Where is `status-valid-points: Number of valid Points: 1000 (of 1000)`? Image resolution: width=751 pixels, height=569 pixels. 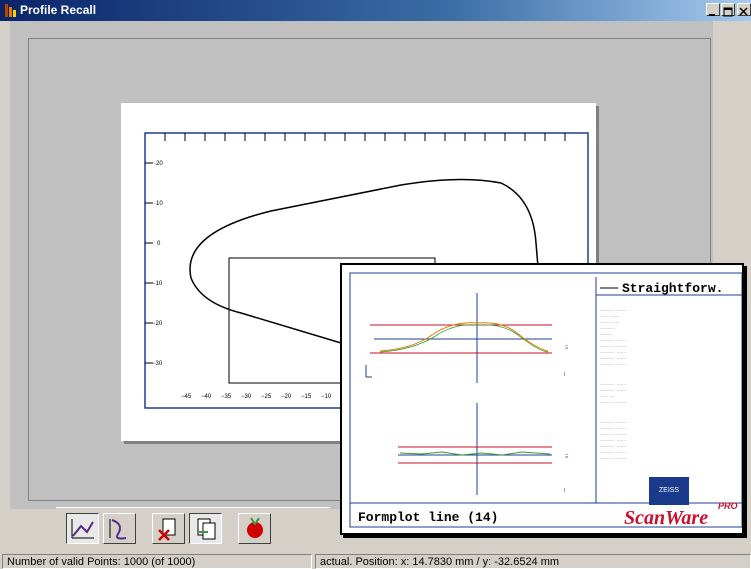
status-valid-points: Number of valid Points: 1000 (of 1000) is located at coordinates (157, 561).